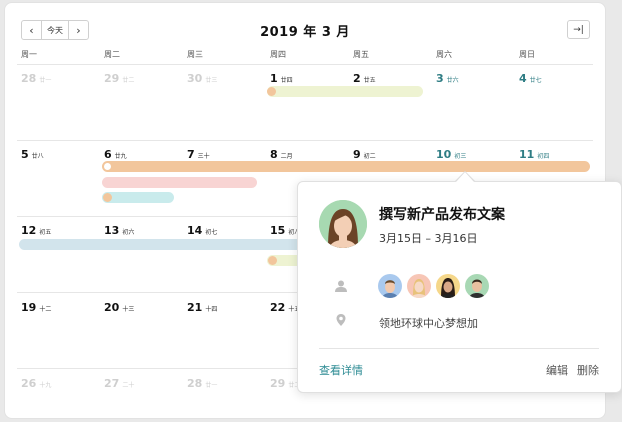  I want to click on weekday-thu: 周四, so click(278, 54).